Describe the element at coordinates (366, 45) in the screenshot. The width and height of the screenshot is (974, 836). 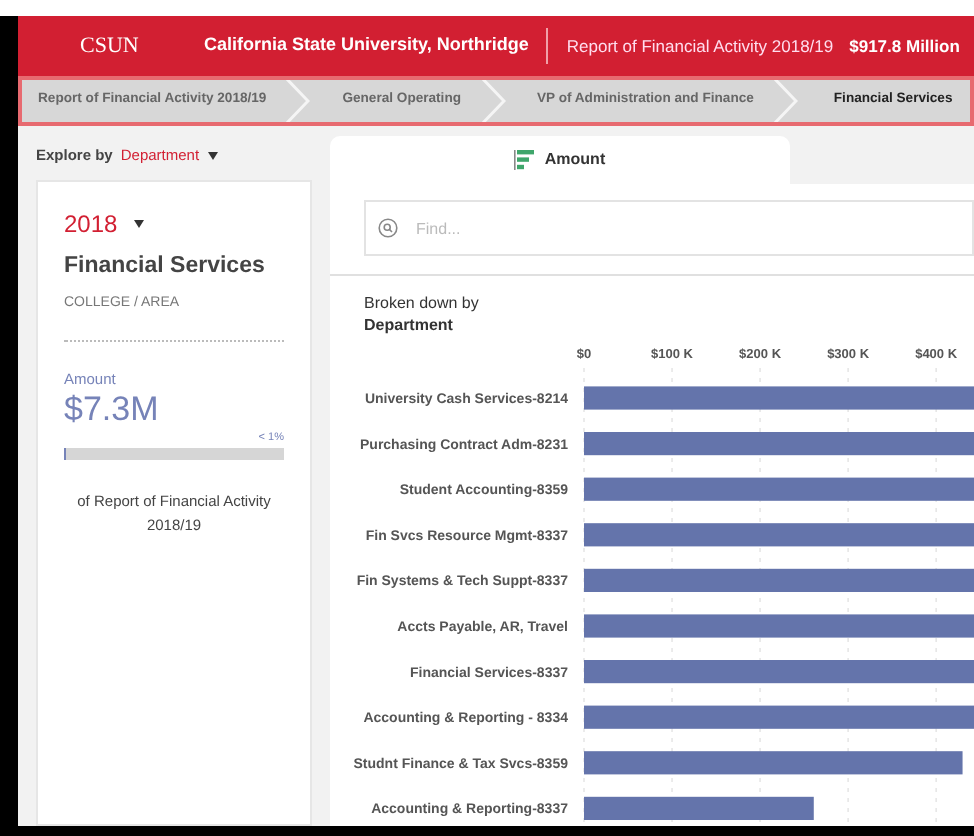
I see `university-name: California State University, Northridge` at that location.